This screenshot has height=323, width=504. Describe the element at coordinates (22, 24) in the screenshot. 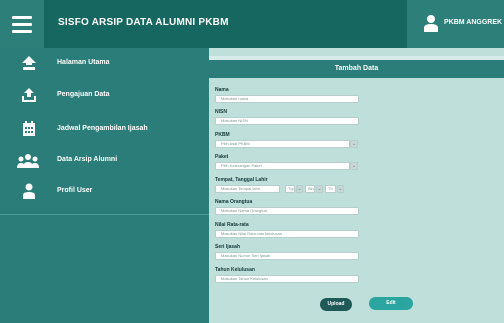

I see `menu-hamburger-icon` at that location.